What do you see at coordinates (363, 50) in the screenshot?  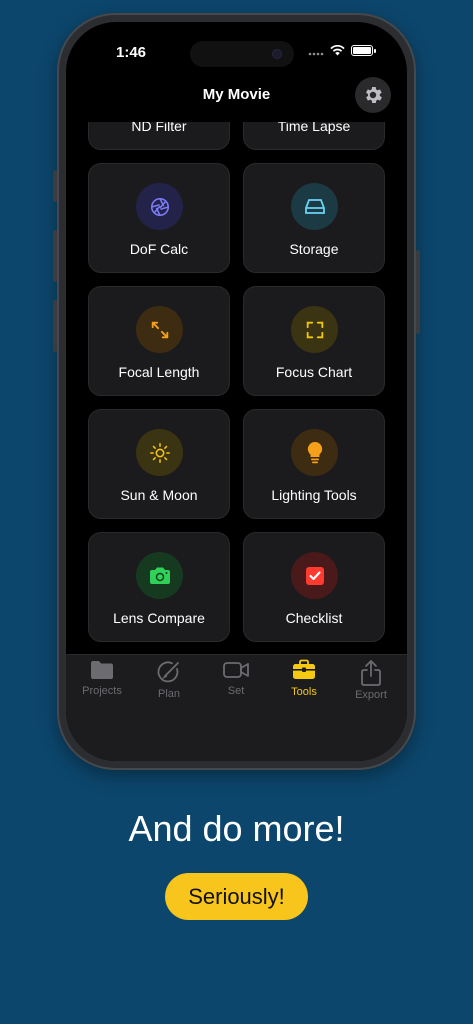 I see `battery-icon` at bounding box center [363, 50].